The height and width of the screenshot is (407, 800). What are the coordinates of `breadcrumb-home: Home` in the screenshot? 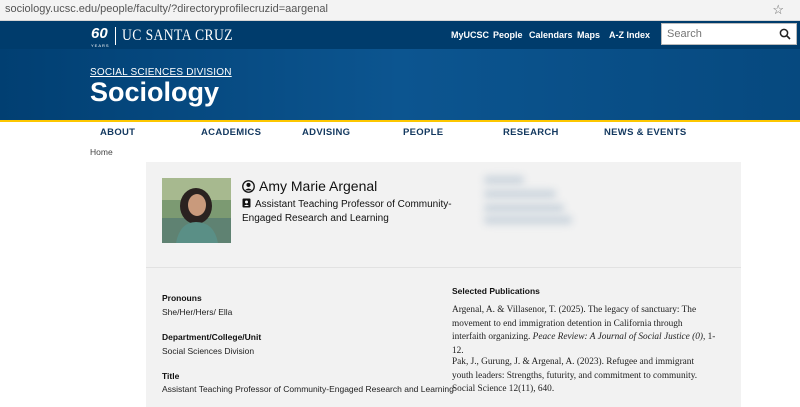 It's located at (101, 152).